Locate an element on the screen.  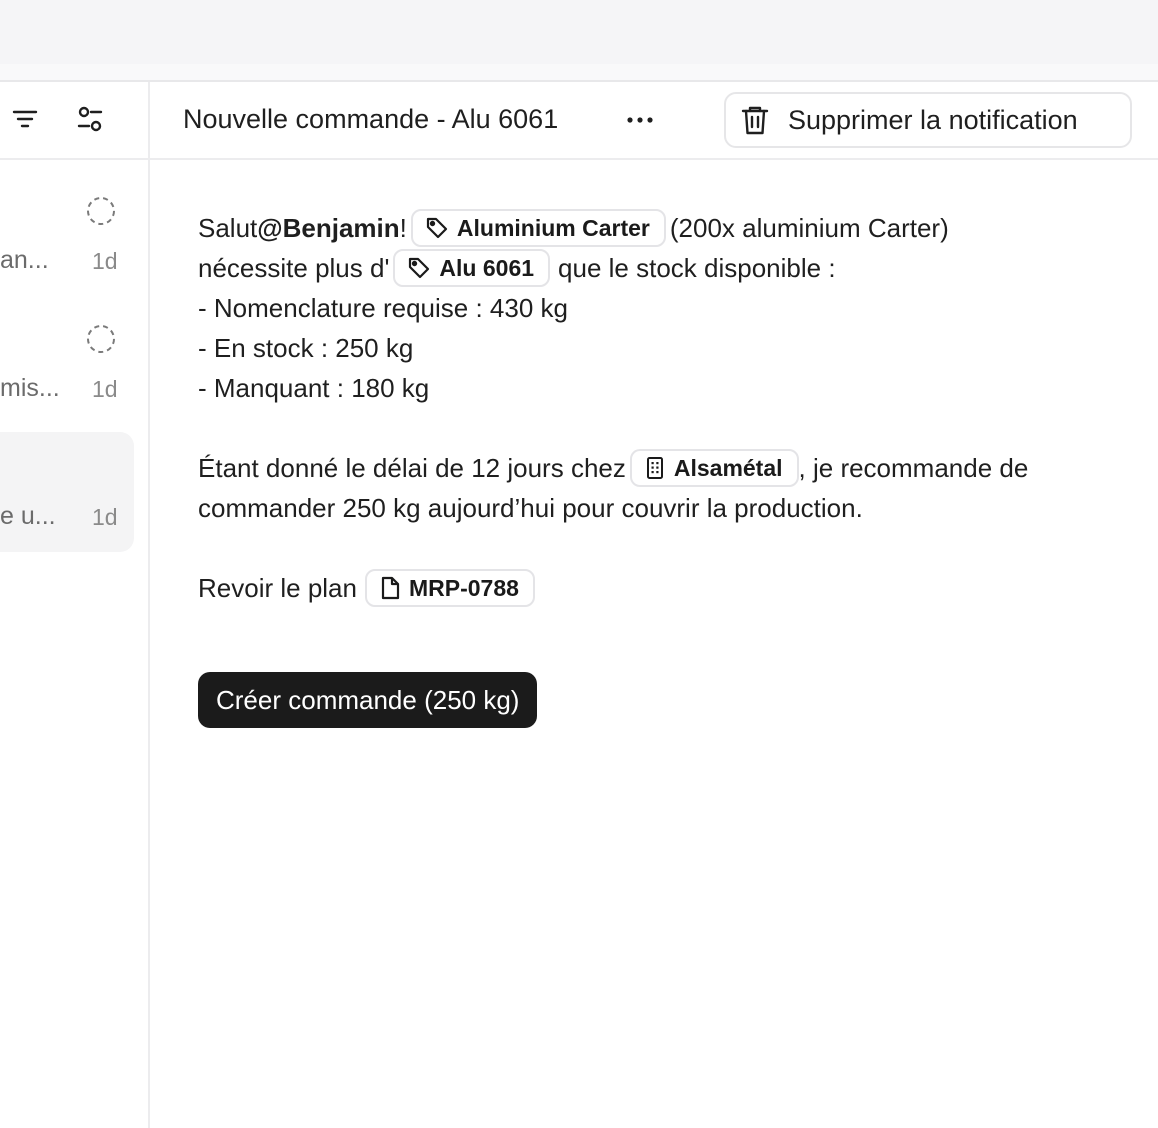
message-line: Revoir le plan MRP-0788 is located at coordinates (673, 588).